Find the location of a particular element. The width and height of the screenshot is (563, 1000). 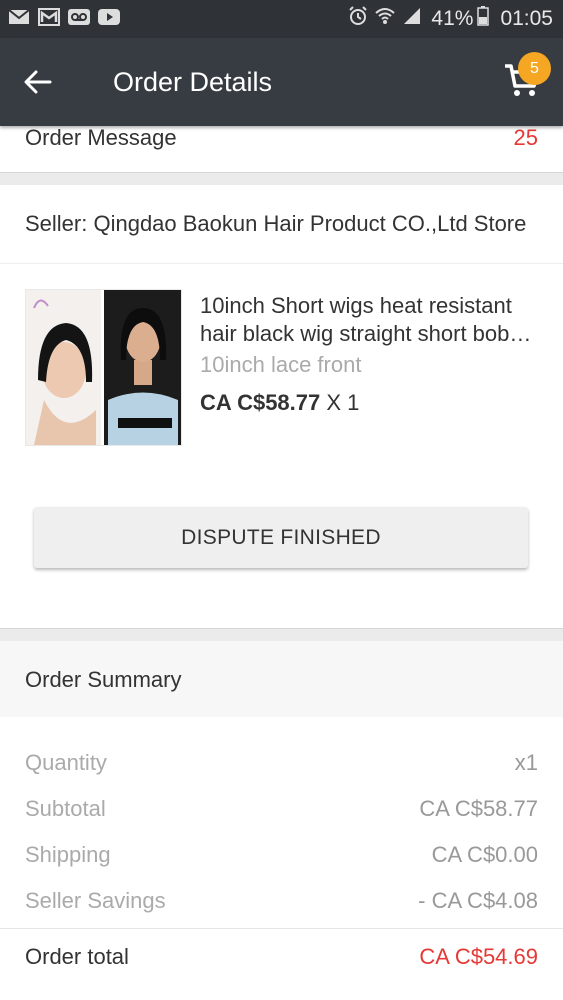

email-icon is located at coordinates (19, 19).